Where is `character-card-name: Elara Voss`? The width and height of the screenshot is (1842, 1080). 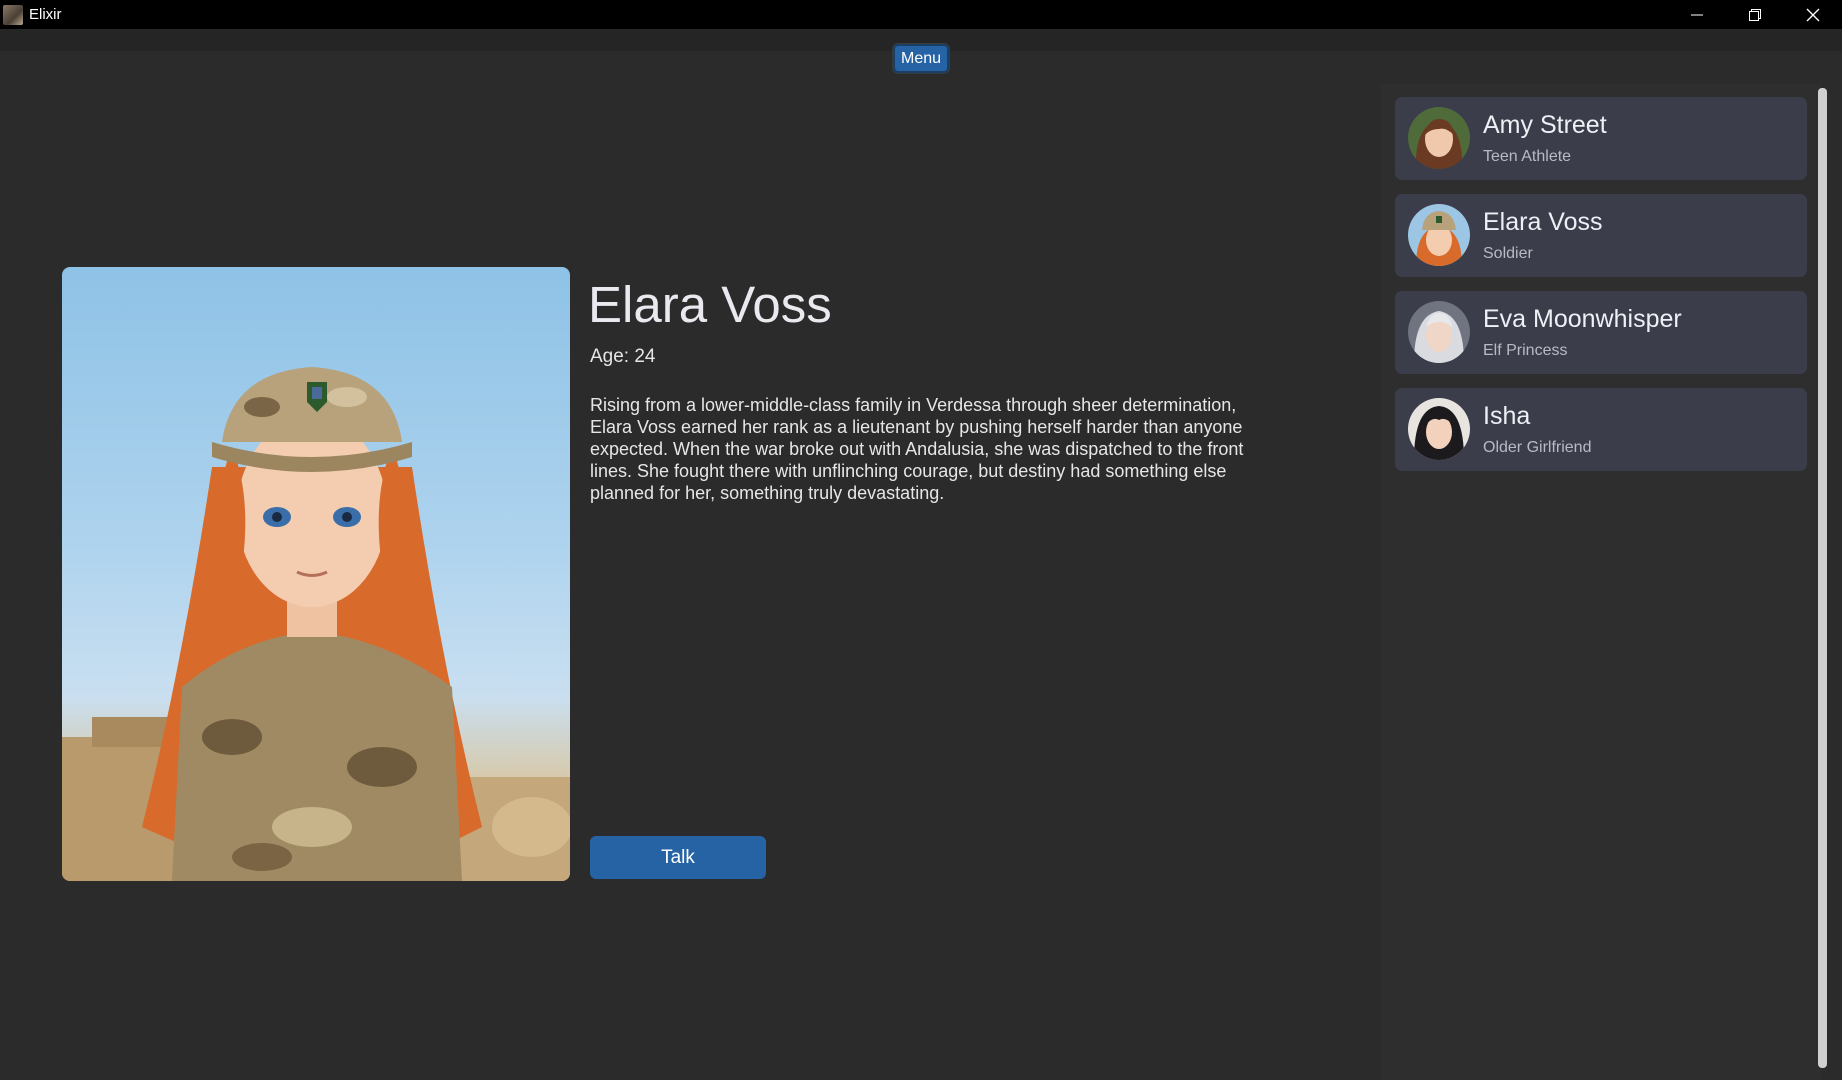 character-card-name: Elara Voss is located at coordinates (1543, 222).